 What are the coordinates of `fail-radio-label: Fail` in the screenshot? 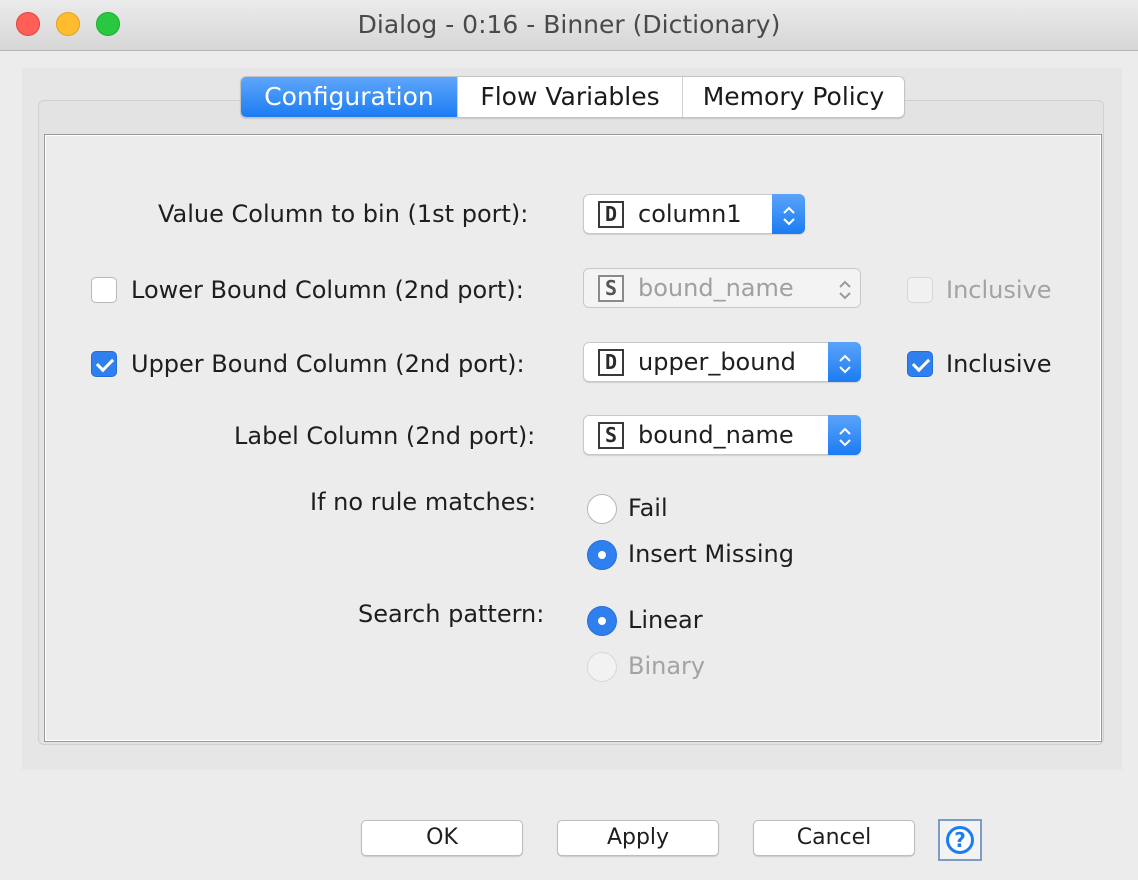 It's located at (648, 508).